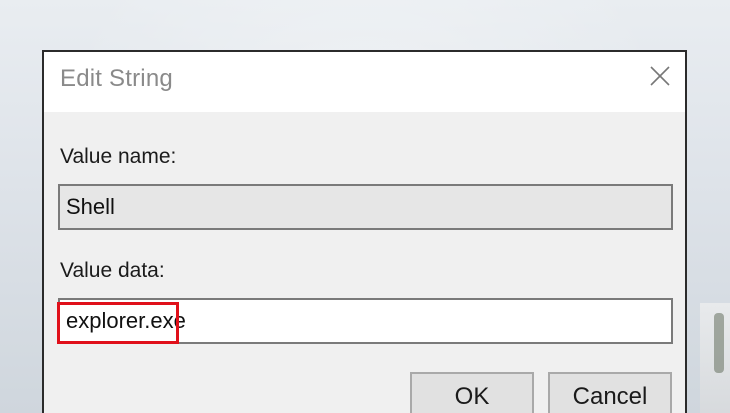 The height and width of the screenshot is (413, 730). I want to click on background-decor, so click(715, 358).